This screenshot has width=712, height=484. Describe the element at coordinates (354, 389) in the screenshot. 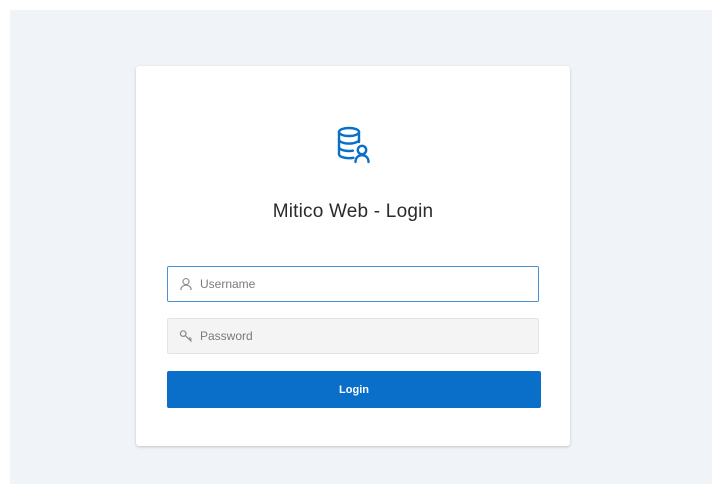

I see `login-button: Login` at that location.